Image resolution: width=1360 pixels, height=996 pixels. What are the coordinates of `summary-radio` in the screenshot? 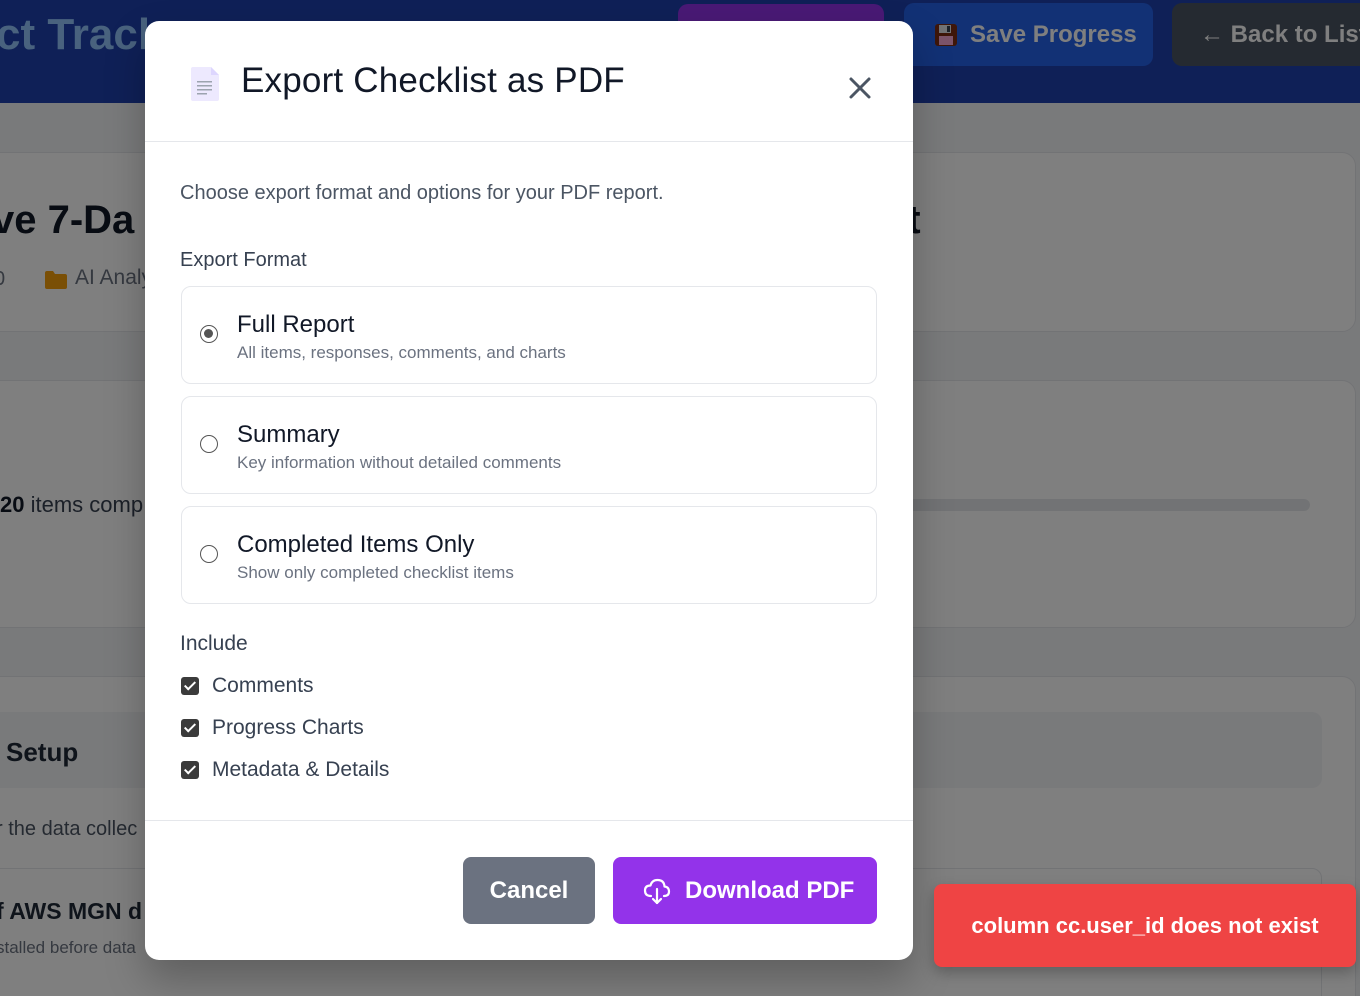 It's located at (209, 444).